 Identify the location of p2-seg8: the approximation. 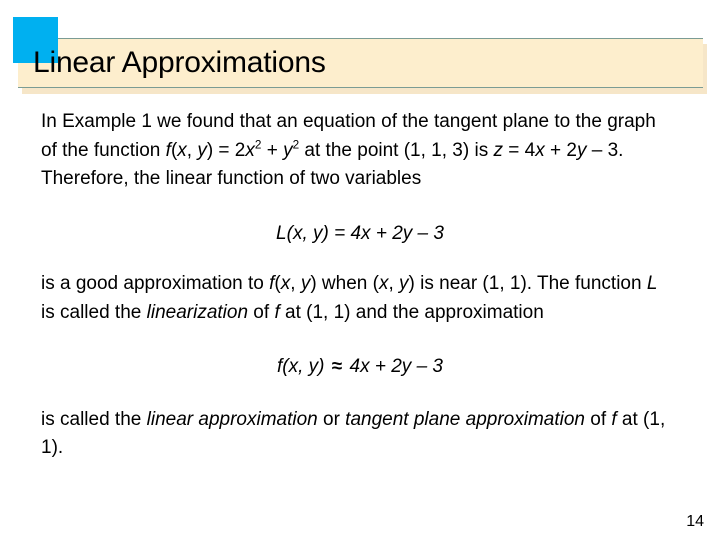
(468, 312).